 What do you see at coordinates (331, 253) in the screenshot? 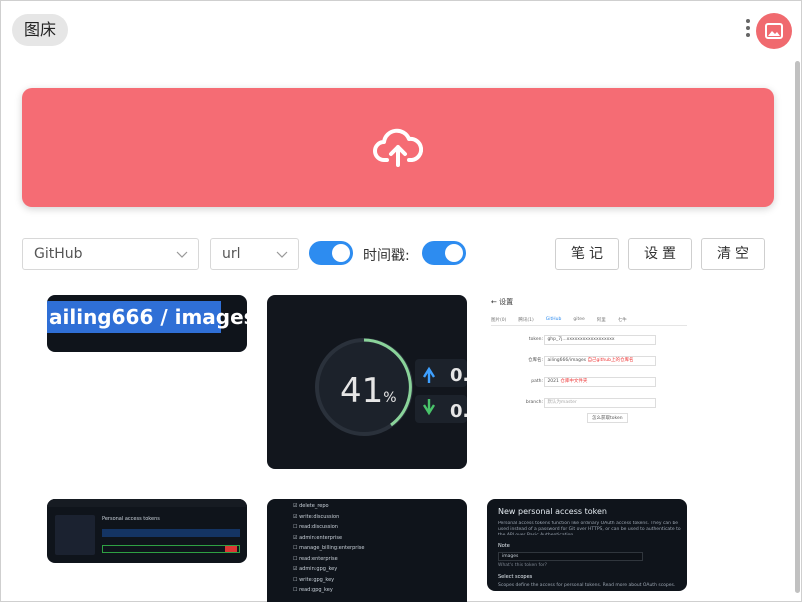
I see `markdown-toggle` at bounding box center [331, 253].